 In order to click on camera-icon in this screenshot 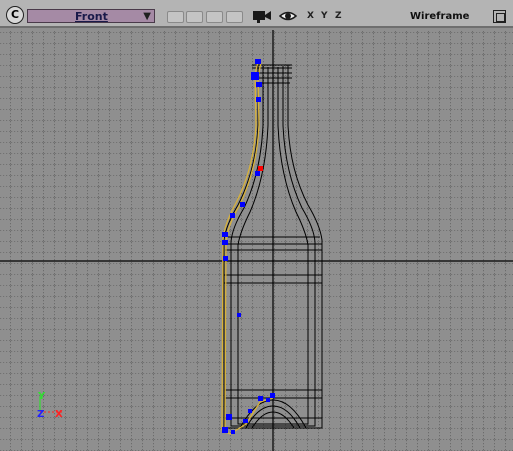, I will do `click(262, 16)`.